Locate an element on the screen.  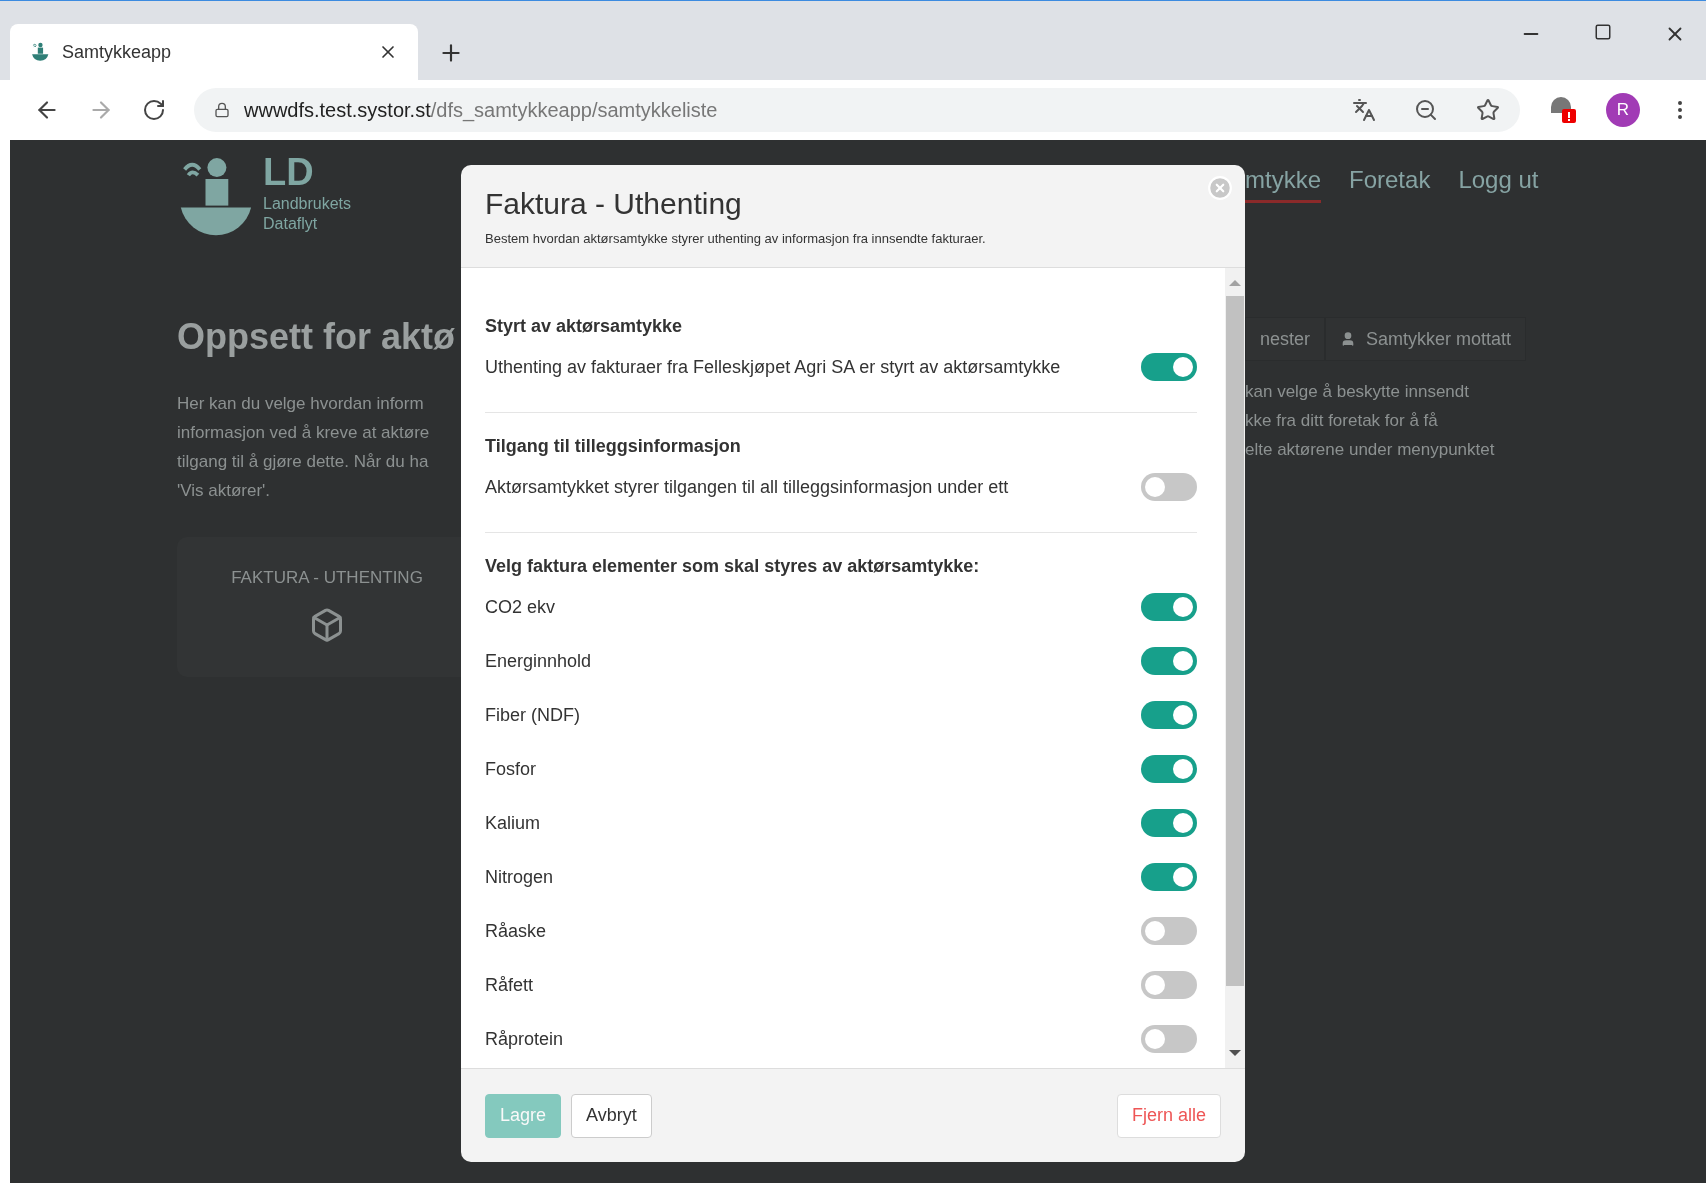
section-heading: Styrt av aktørsamtykke is located at coordinates (584, 326).